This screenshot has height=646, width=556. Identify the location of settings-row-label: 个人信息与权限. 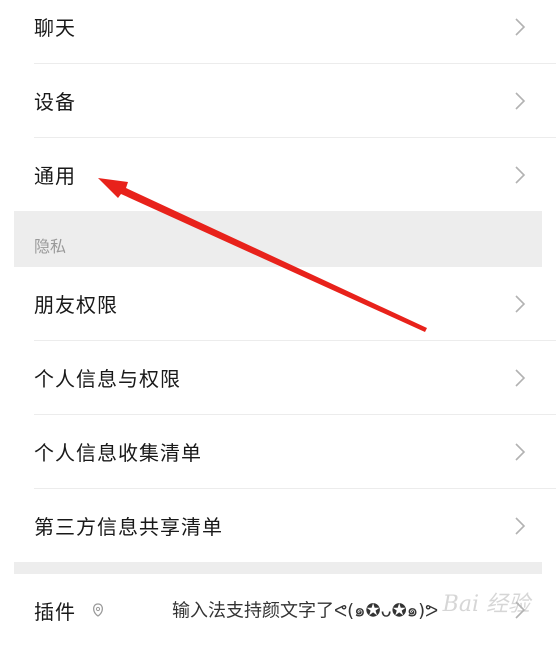
(107, 379).